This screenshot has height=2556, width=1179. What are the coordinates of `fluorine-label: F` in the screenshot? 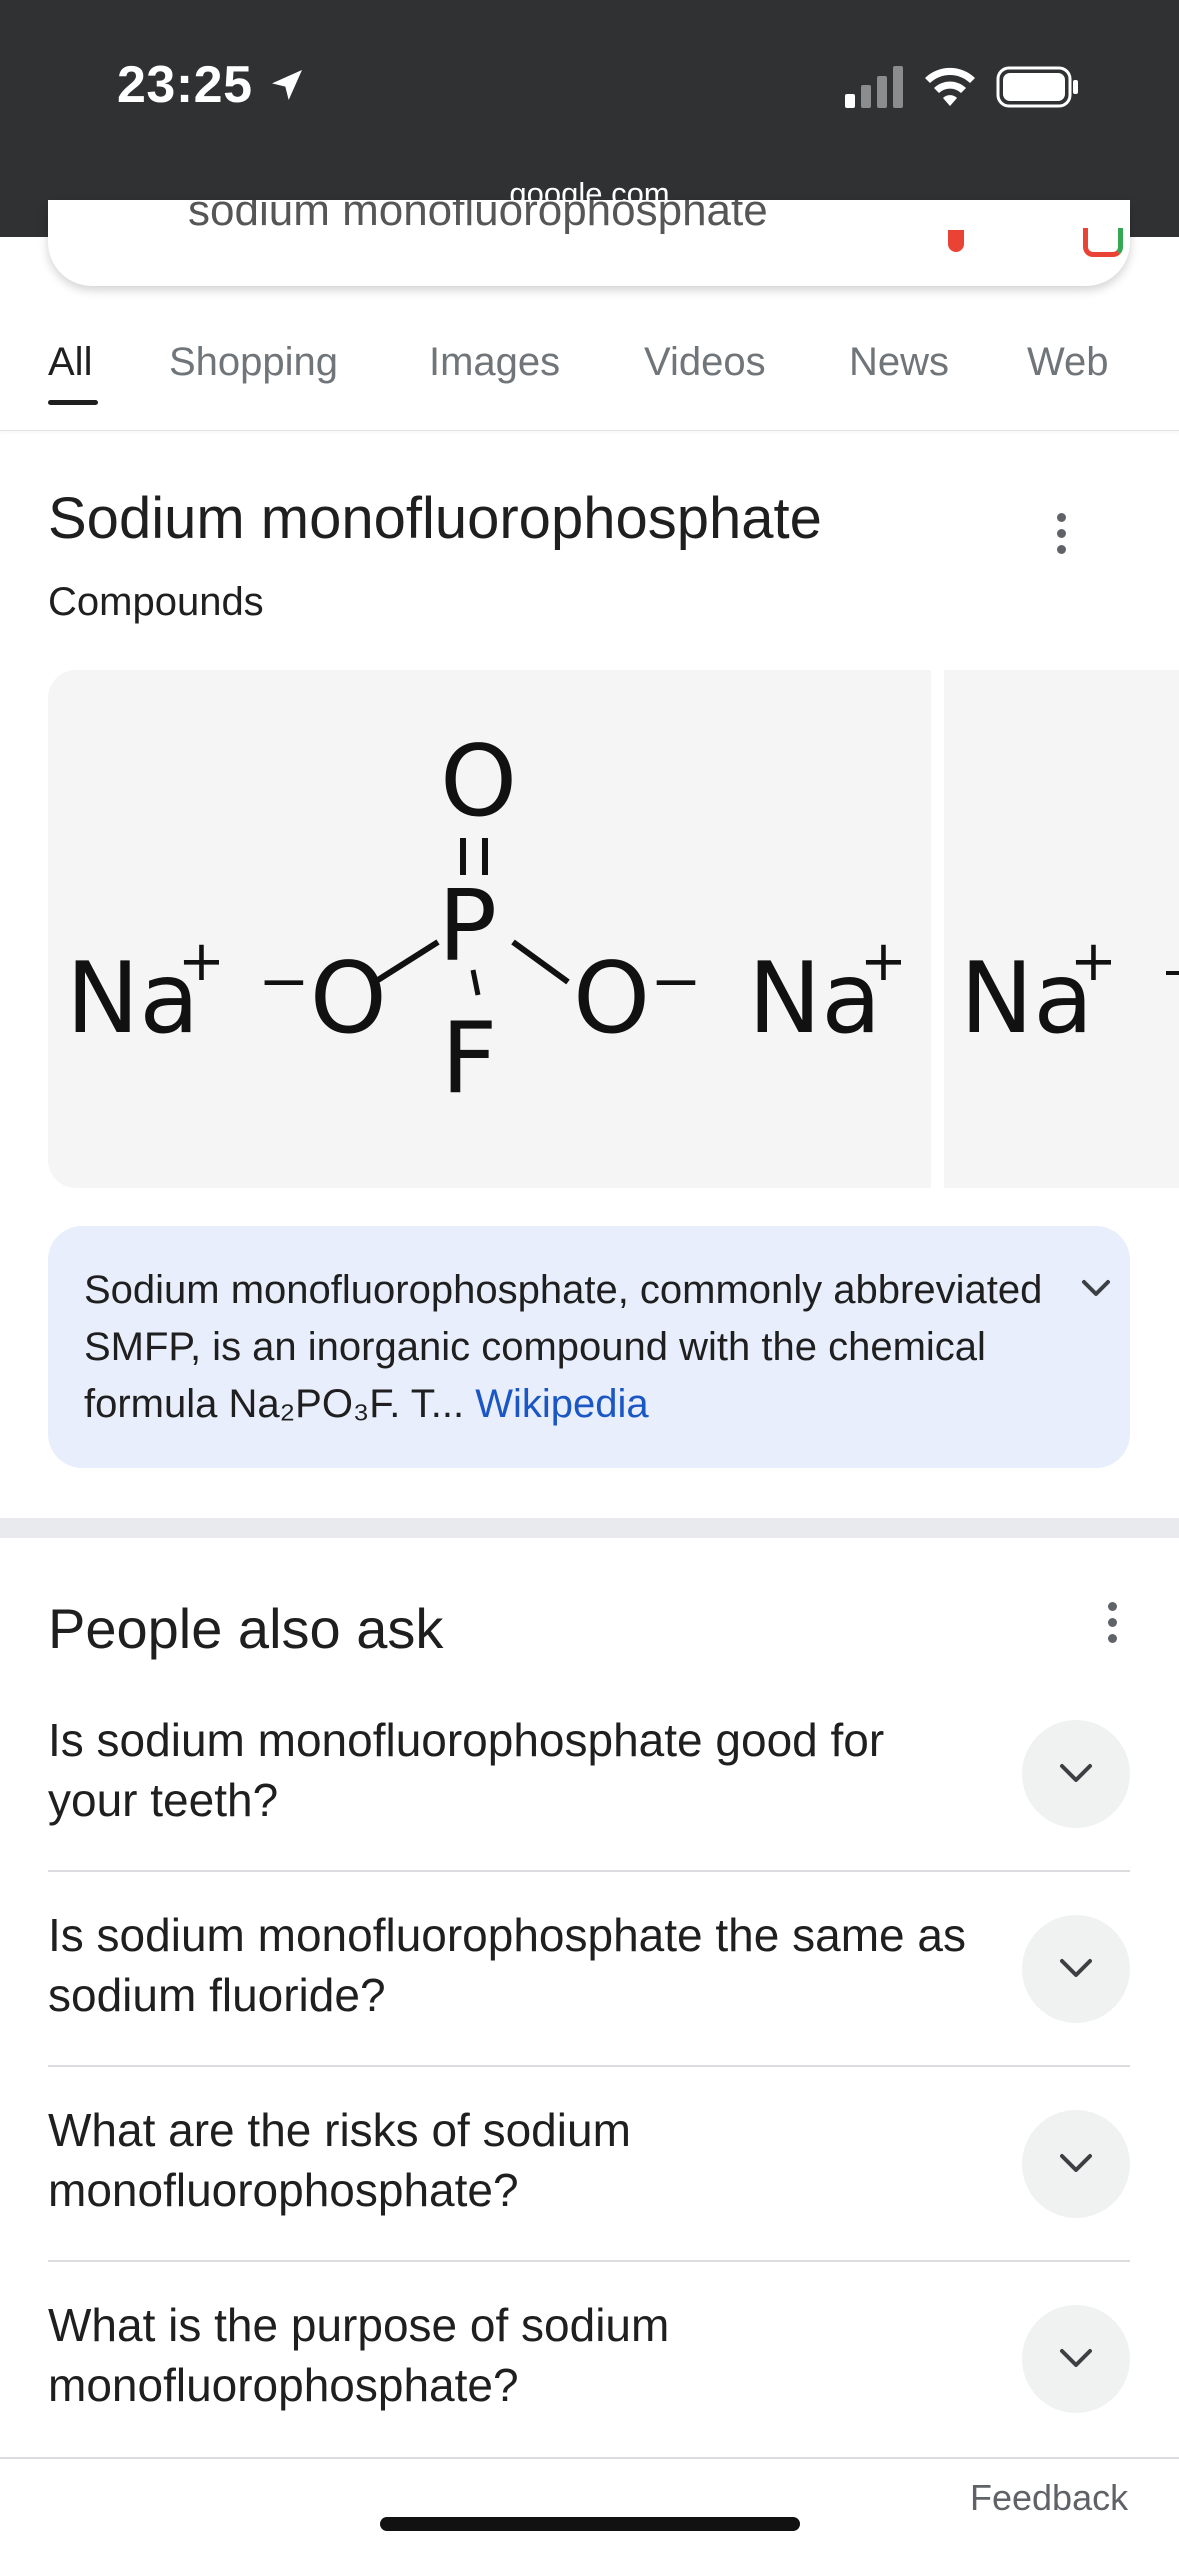 It's located at (469, 1059).